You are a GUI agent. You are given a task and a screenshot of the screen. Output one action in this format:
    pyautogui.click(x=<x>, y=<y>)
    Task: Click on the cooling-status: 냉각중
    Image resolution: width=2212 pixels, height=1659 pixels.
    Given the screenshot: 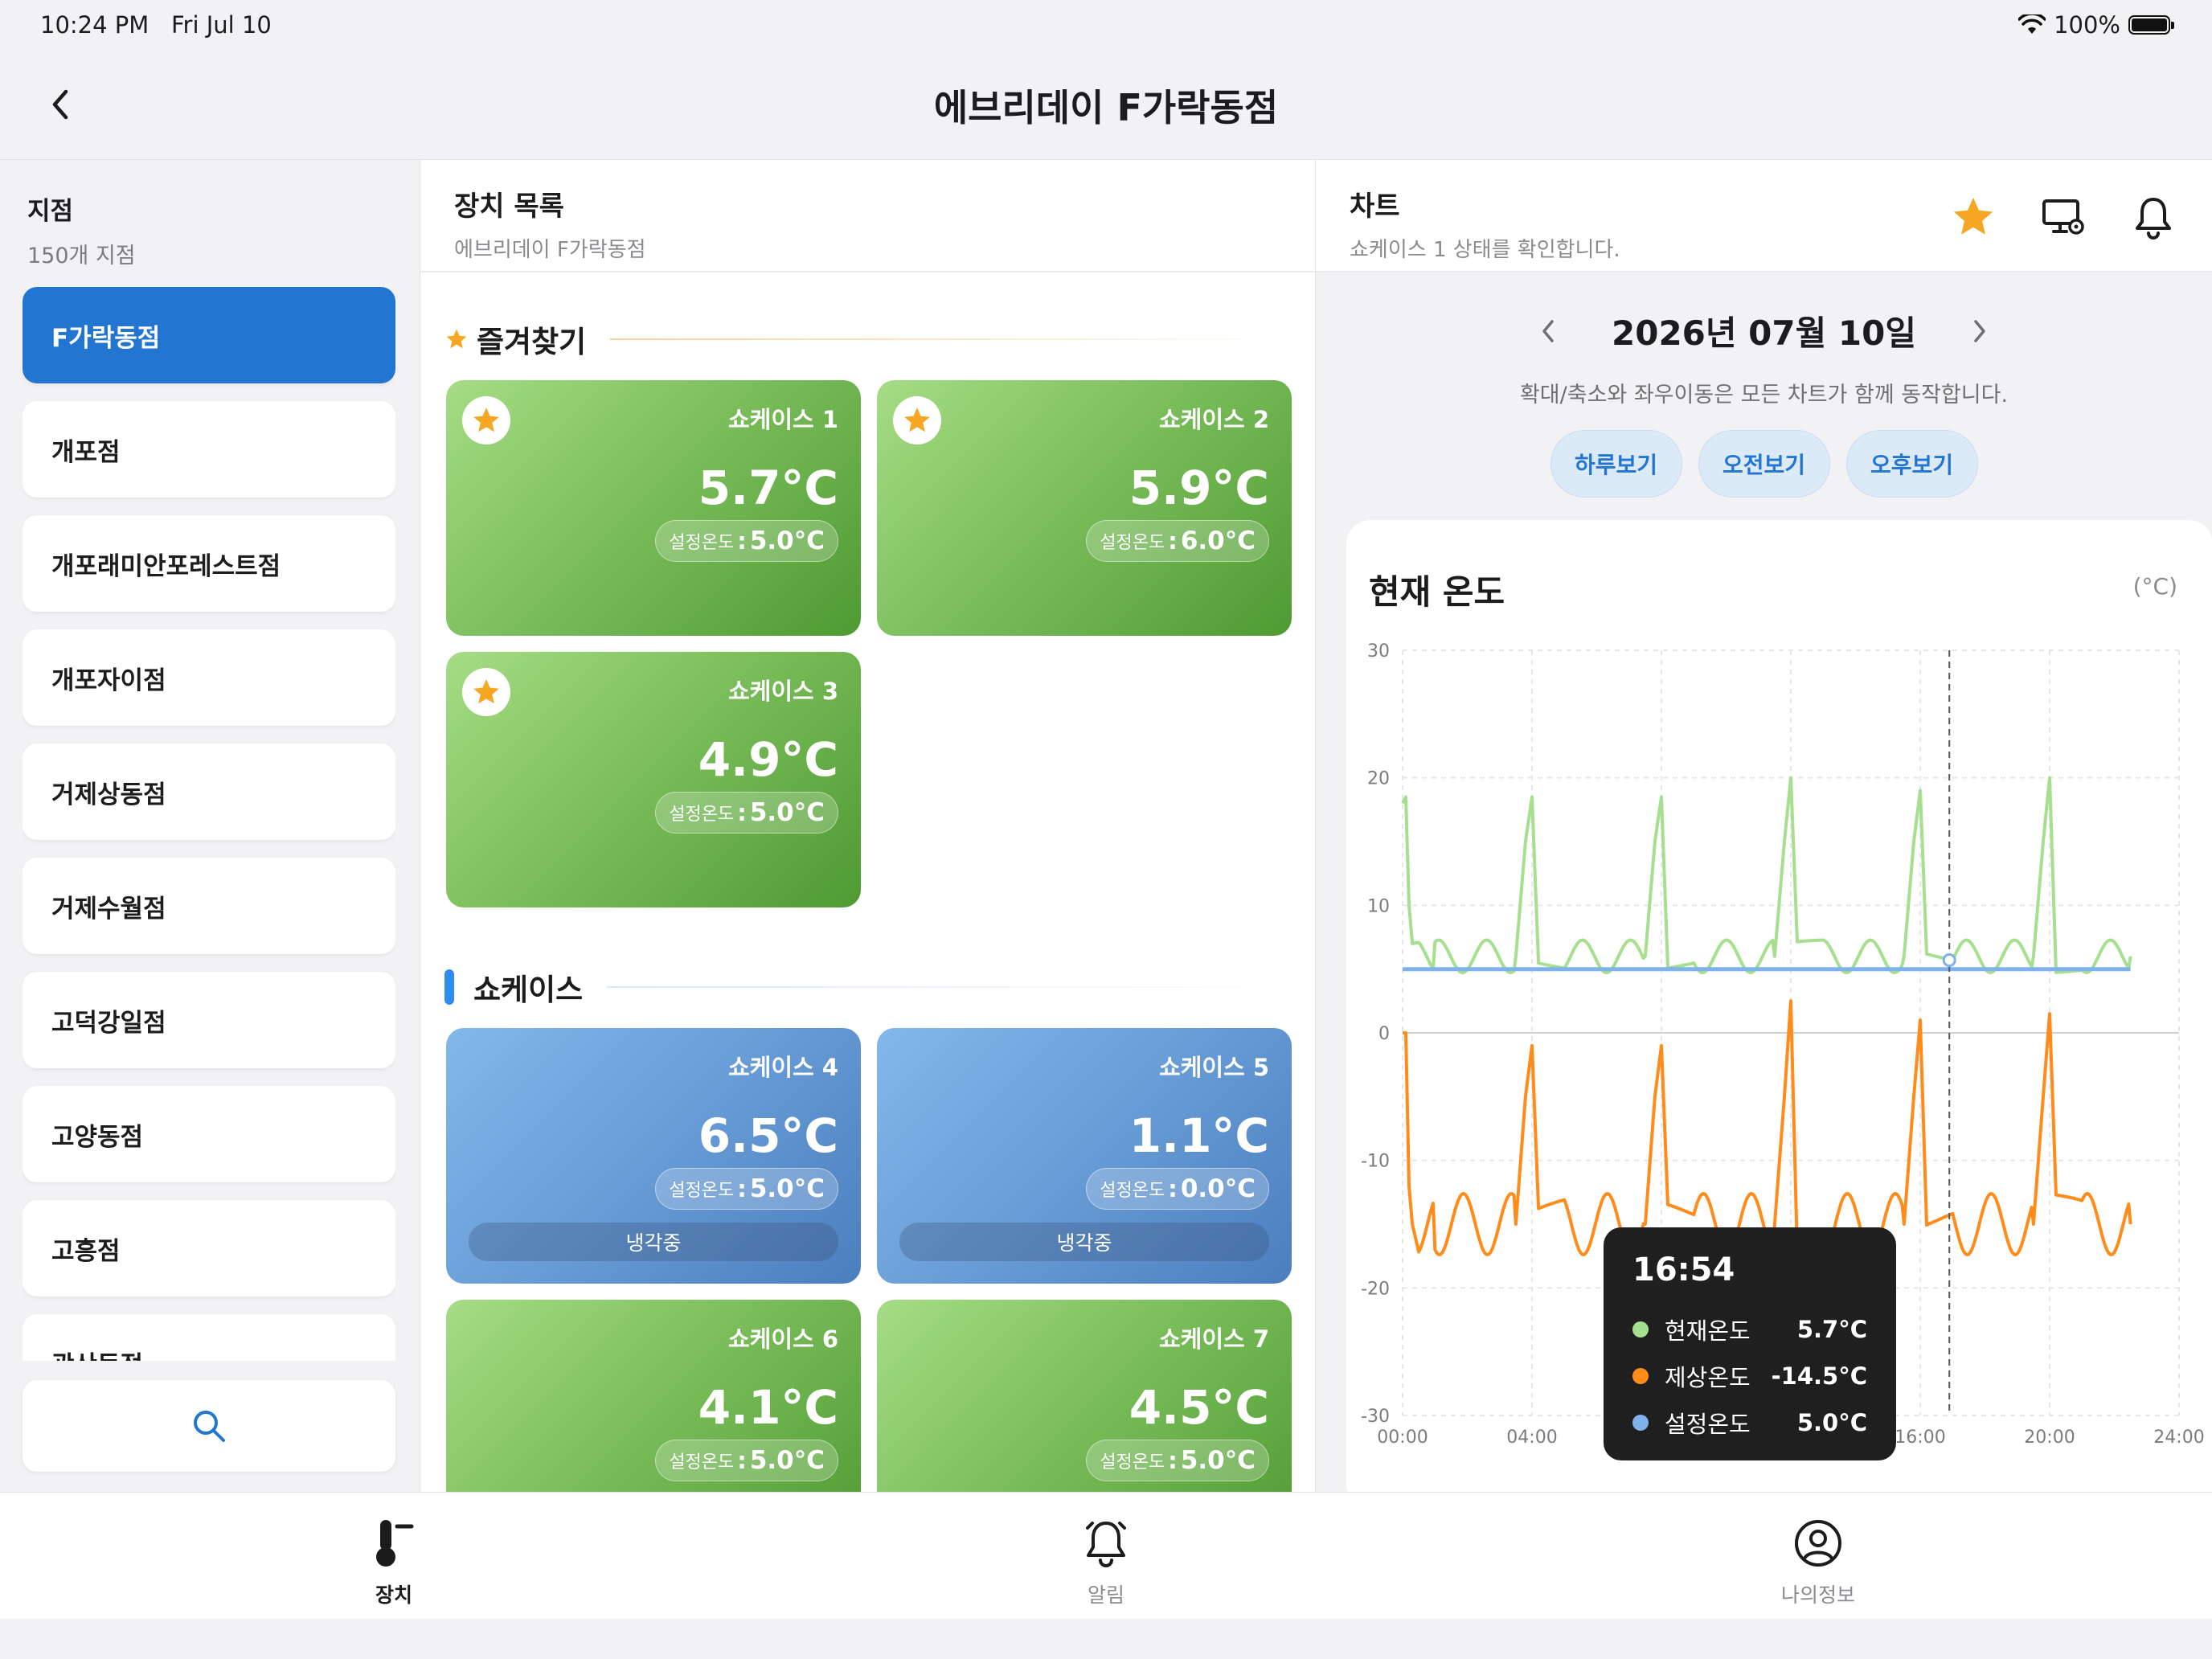 What is the action you would take?
    pyautogui.click(x=1084, y=1242)
    